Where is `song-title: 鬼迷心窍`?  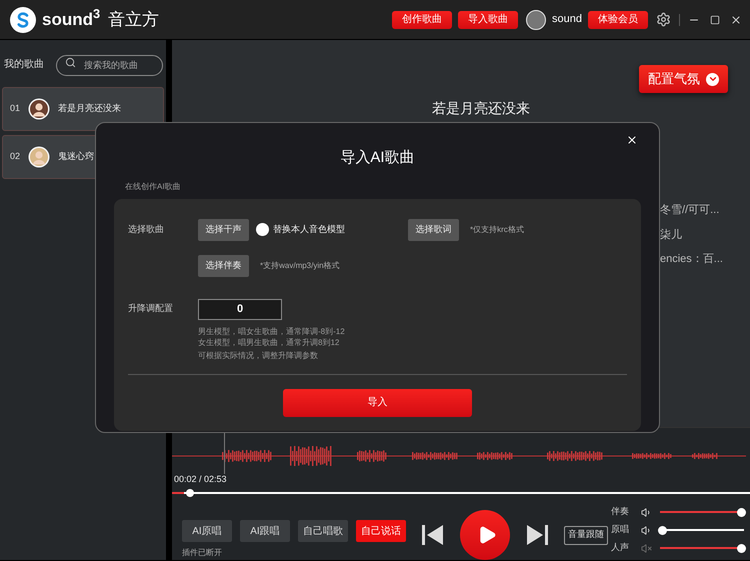
song-title: 鬼迷心窍 is located at coordinates (76, 157).